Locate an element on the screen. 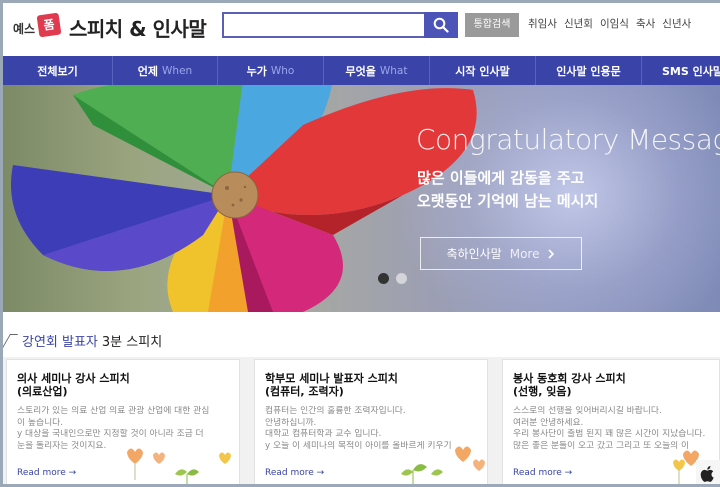 The image size is (720, 487). banner-more-button: 축하인사말 More is located at coordinates (501, 253).